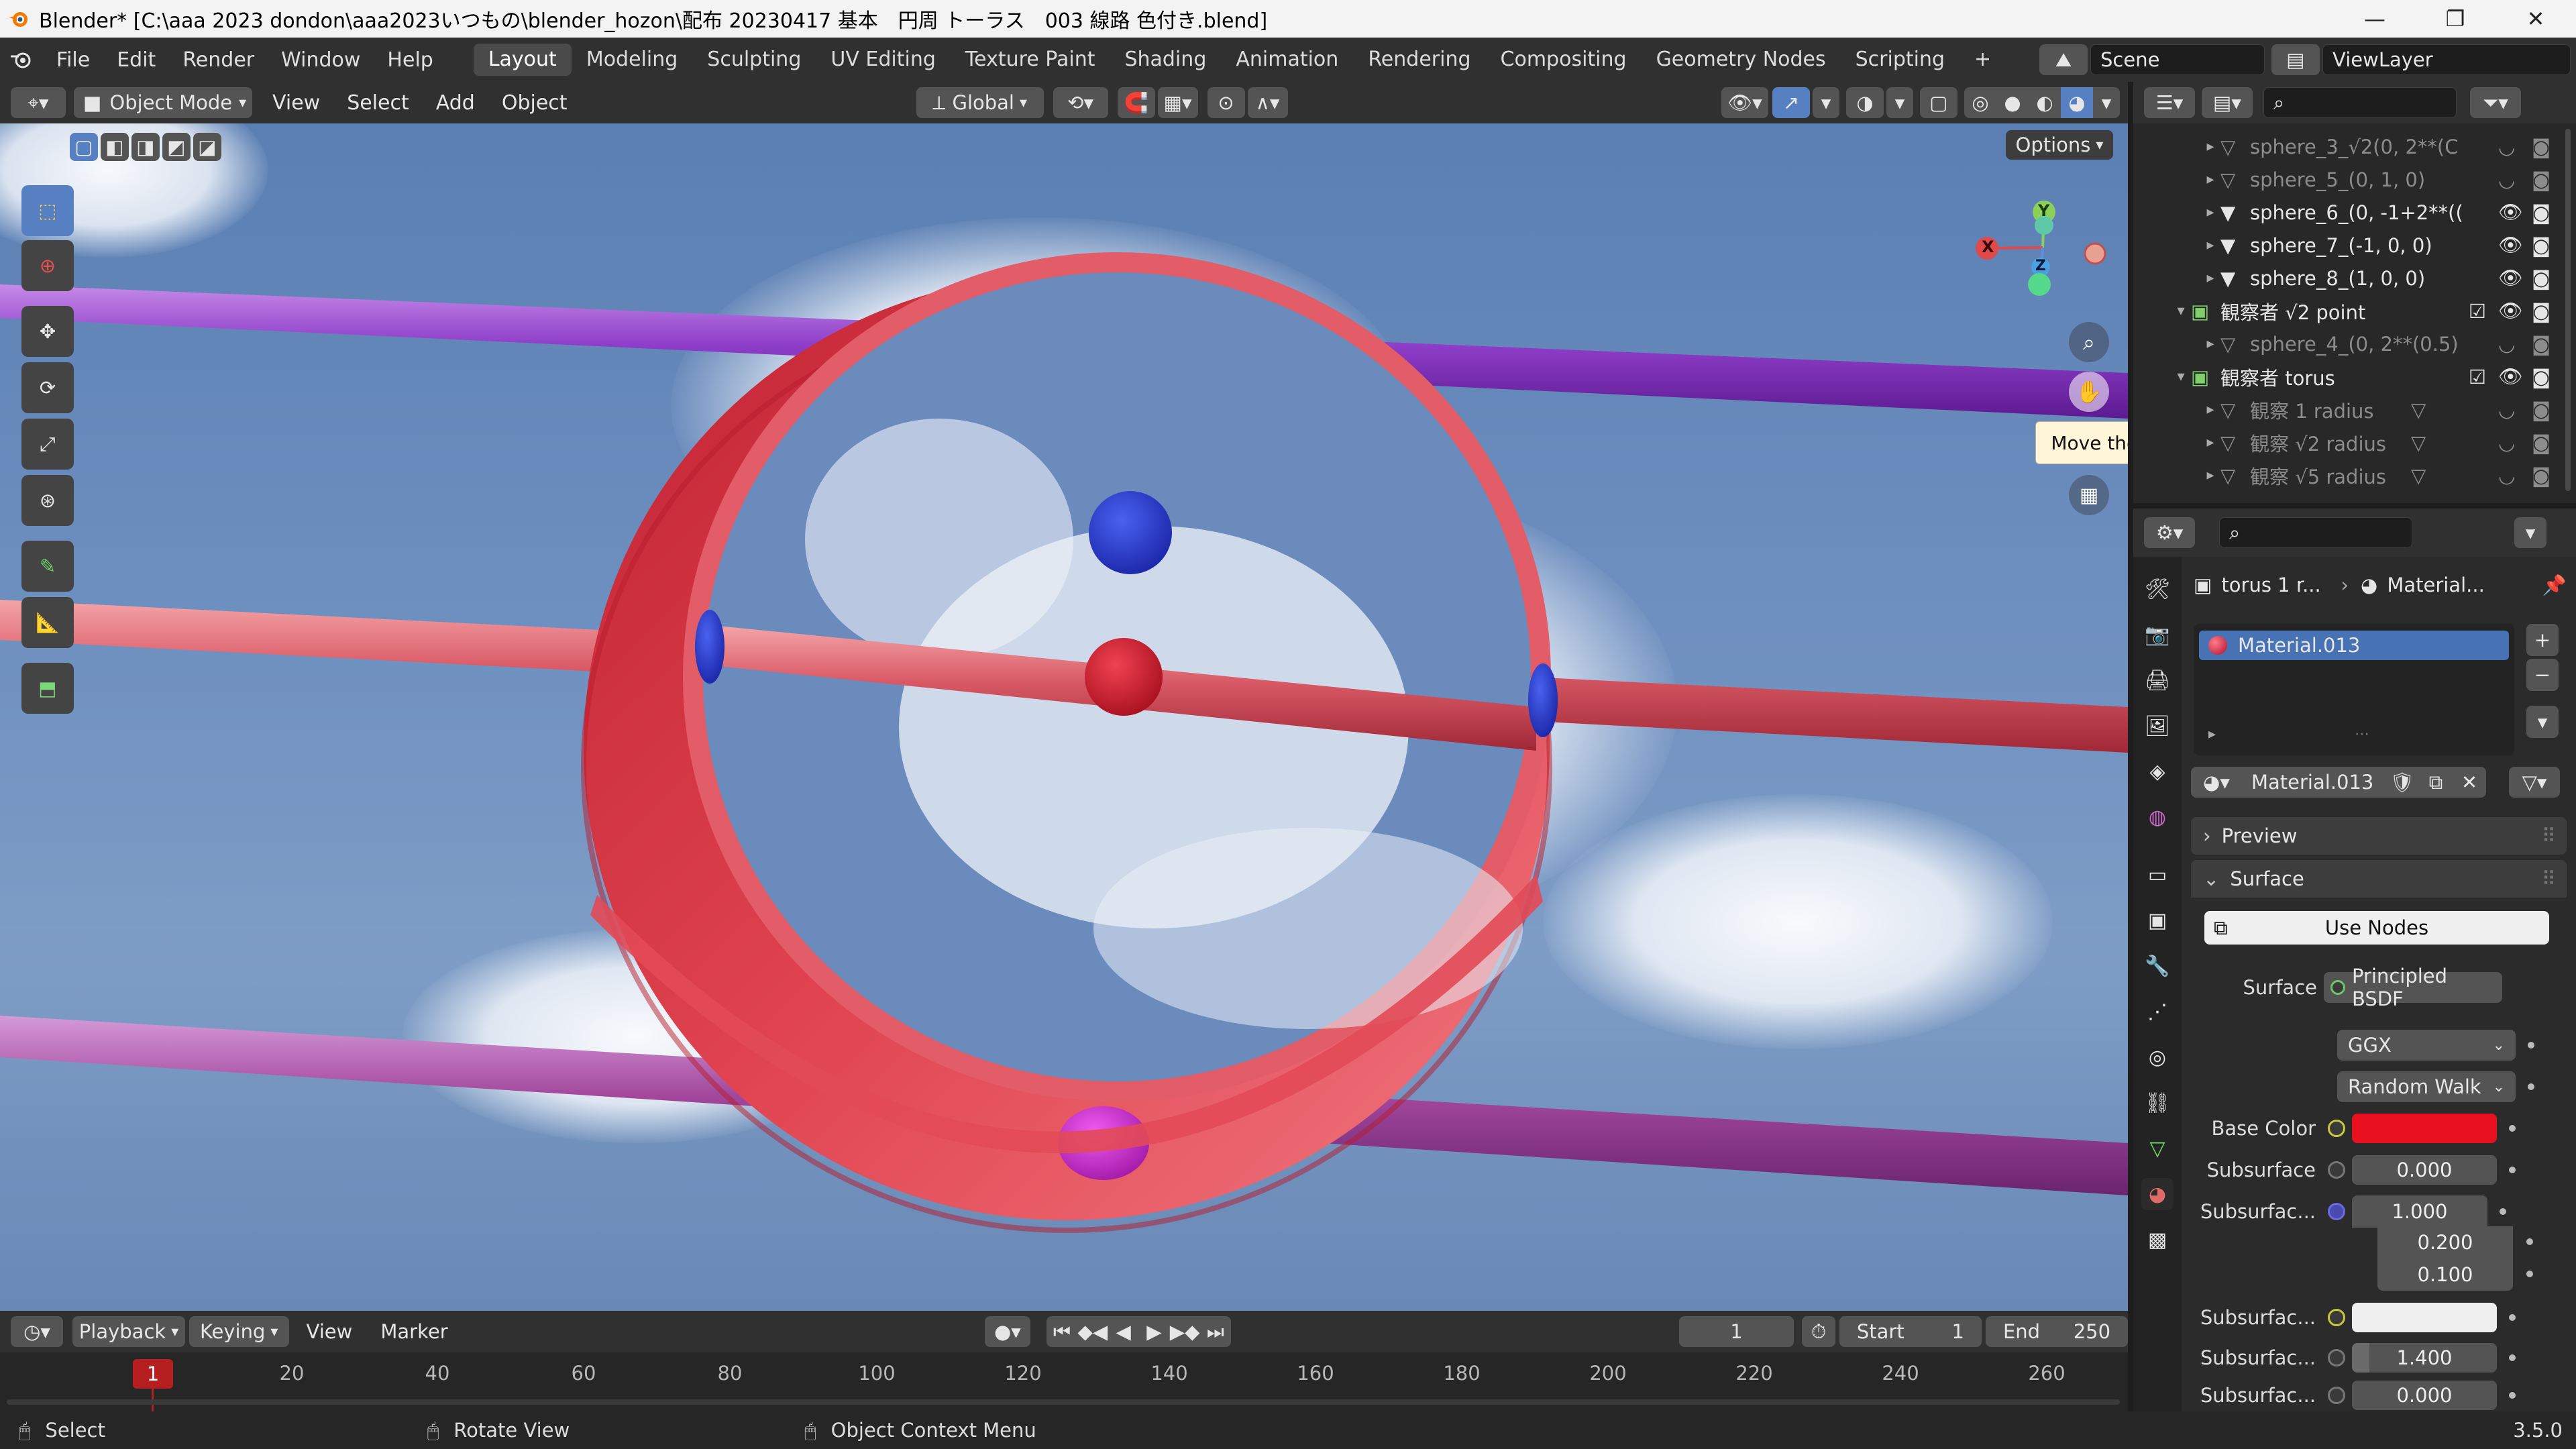 Image resolution: width=2576 pixels, height=1449 pixels. What do you see at coordinates (2063, 59) in the screenshot?
I see `scene-selector-icon: ⛰` at bounding box center [2063, 59].